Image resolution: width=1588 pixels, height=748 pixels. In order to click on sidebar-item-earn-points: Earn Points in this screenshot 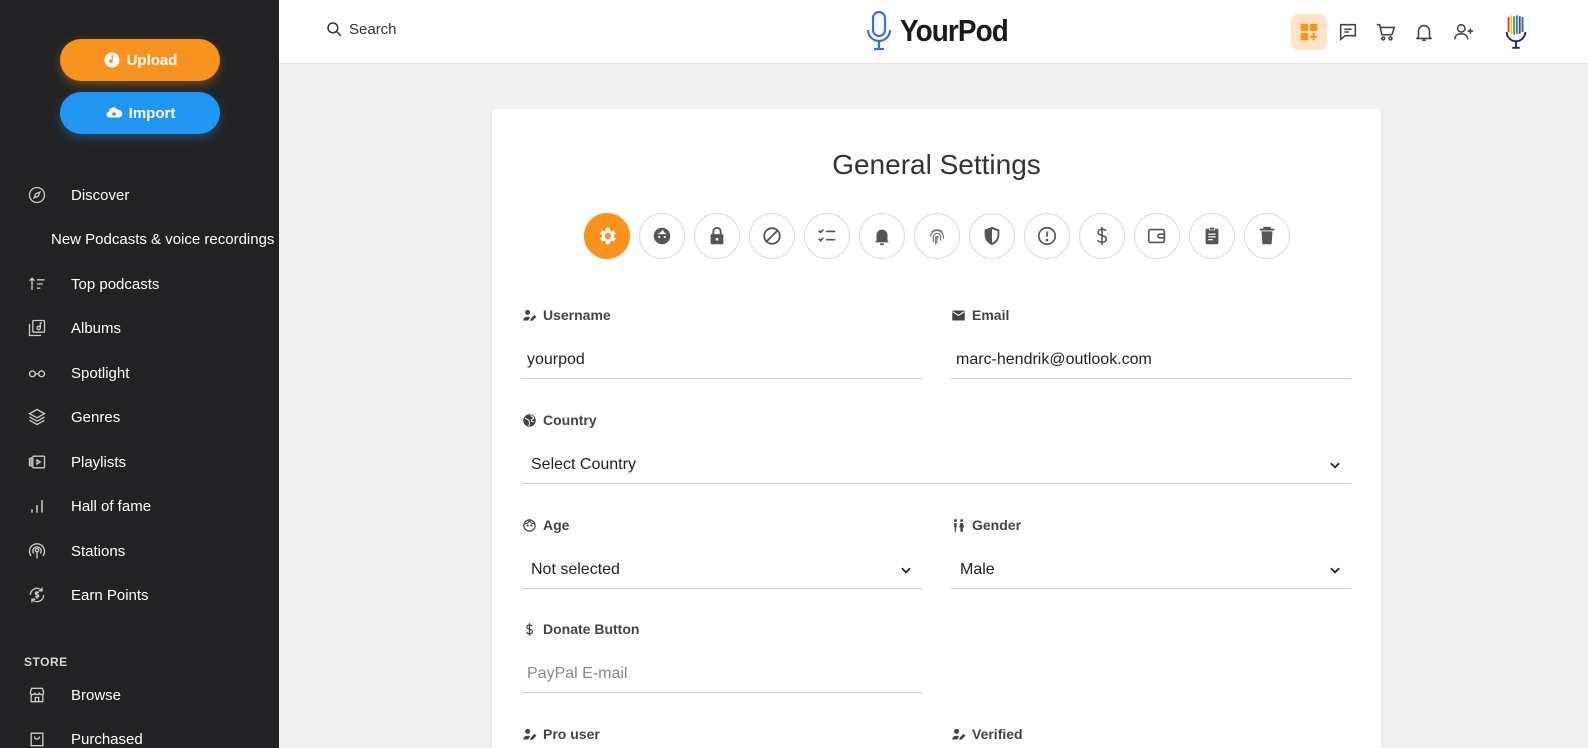, I will do `click(139, 595)`.